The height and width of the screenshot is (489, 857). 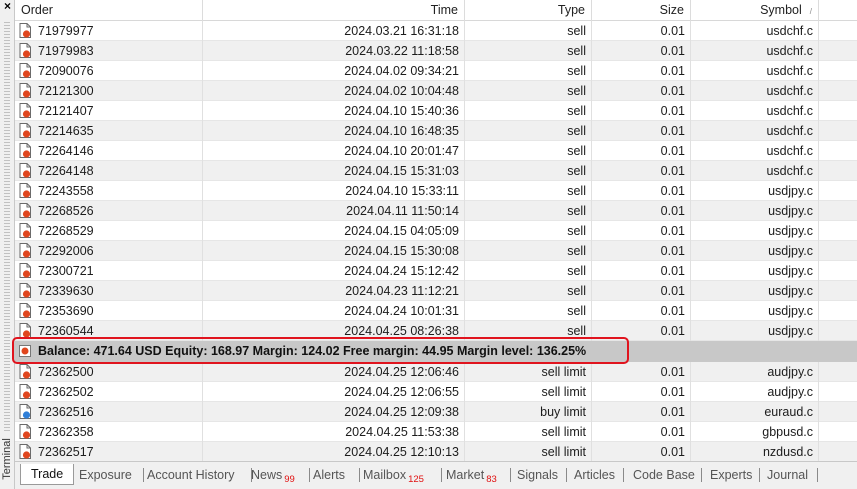 What do you see at coordinates (334, 91) in the screenshot?
I see `time-cell: 2024.04.02 10:04:48` at bounding box center [334, 91].